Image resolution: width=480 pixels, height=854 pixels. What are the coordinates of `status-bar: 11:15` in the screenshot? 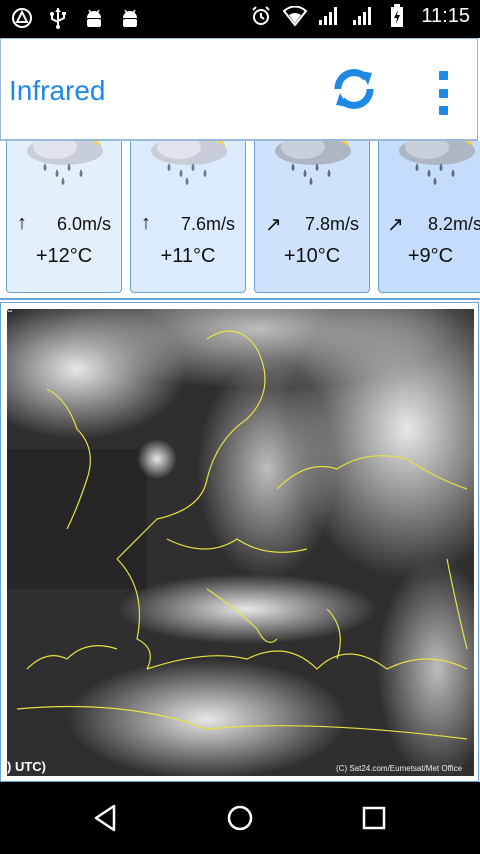 It's located at (240, 19).